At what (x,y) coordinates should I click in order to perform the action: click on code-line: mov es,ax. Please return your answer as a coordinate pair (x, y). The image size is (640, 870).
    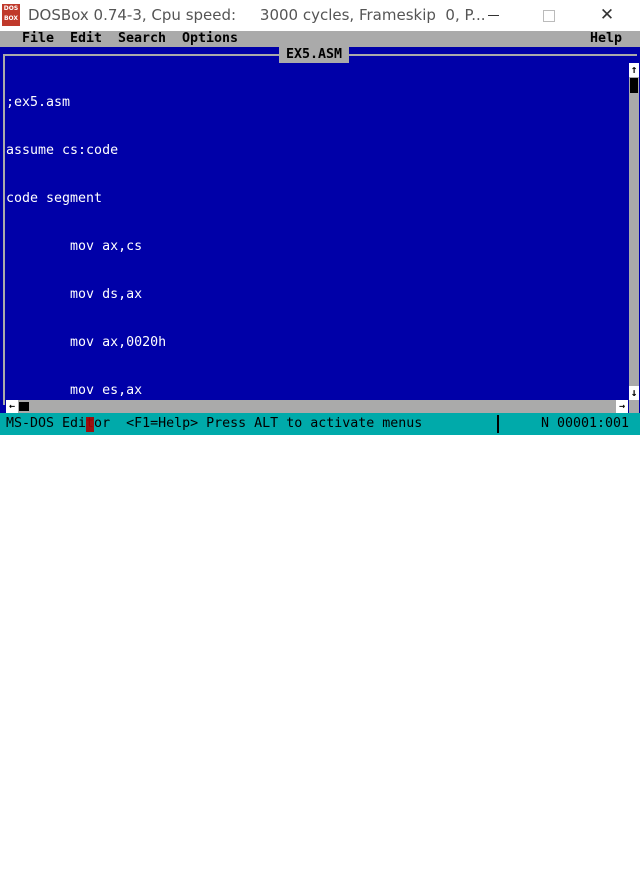
    Looking at the image, I should click on (74, 390).